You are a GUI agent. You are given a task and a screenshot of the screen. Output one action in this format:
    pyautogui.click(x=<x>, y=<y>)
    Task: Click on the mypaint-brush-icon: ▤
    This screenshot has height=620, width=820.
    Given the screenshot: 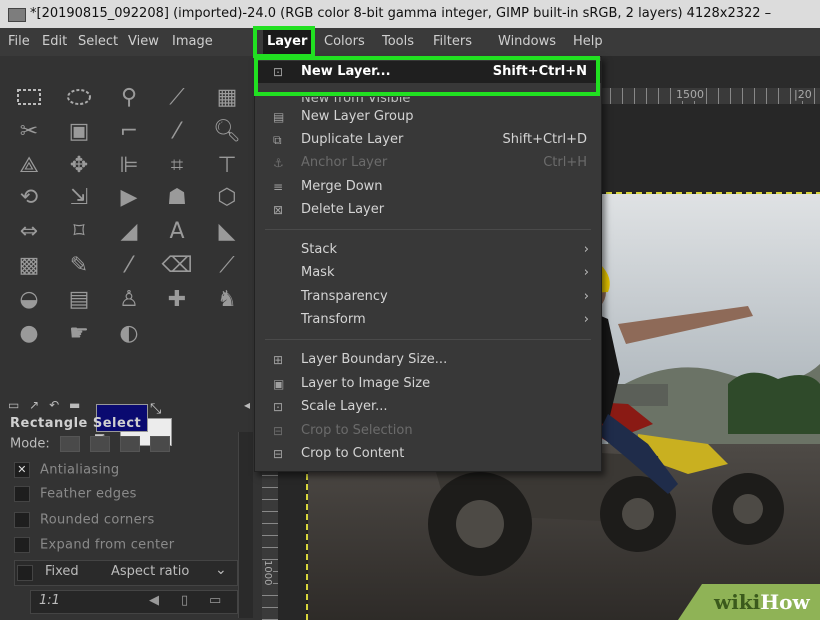 What is the action you would take?
    pyautogui.click(x=79, y=299)
    